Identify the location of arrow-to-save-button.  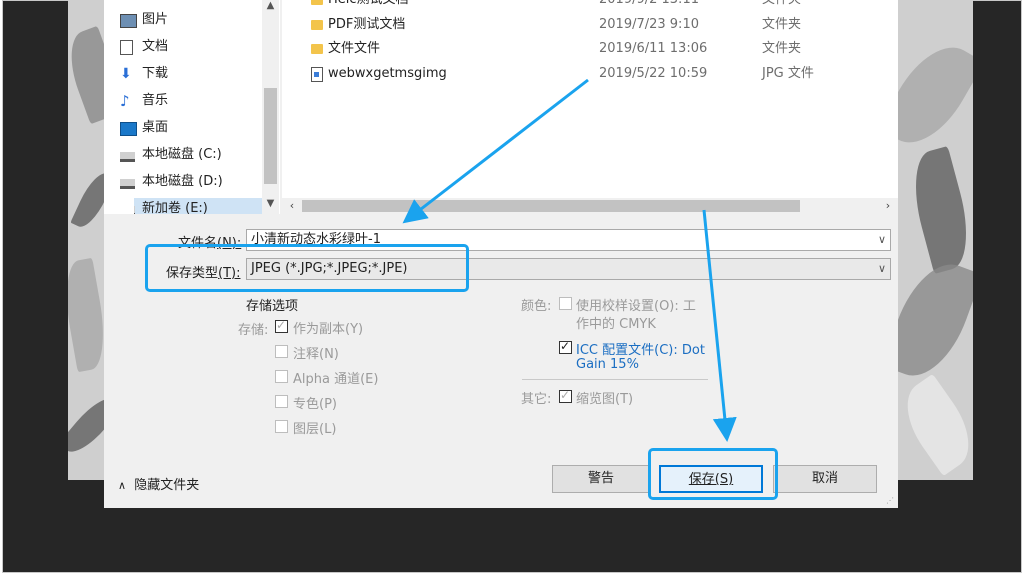
(719, 325).